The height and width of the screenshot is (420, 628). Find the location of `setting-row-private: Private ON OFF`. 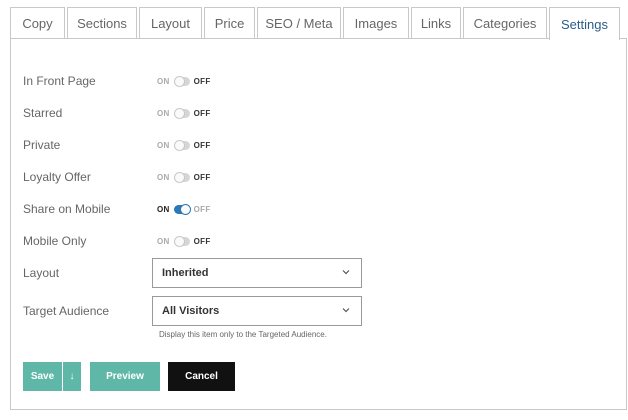

setting-row-private: Private ON OFF is located at coordinates (117, 145).